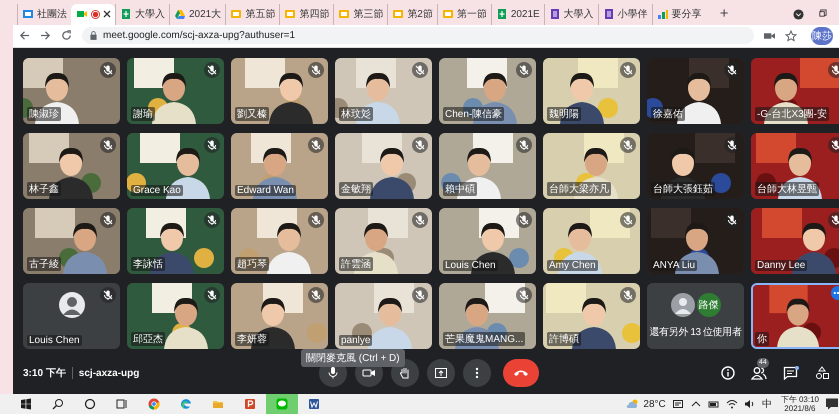  What do you see at coordinates (93, 14) in the screenshot?
I see `browser-tab` at bounding box center [93, 14].